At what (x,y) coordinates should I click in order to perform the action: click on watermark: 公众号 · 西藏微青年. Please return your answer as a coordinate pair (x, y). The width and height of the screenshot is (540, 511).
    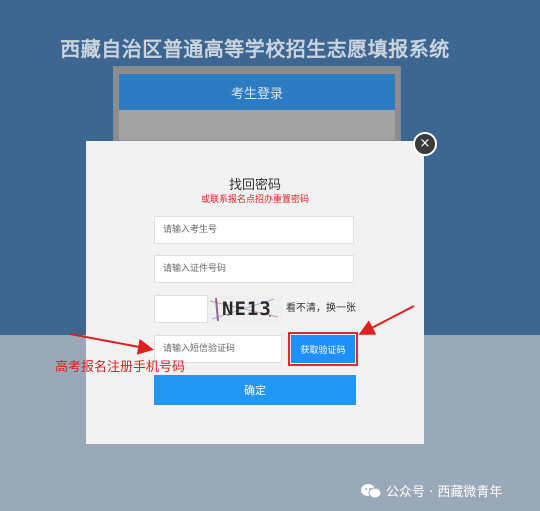
    Looking at the image, I should click on (431, 490).